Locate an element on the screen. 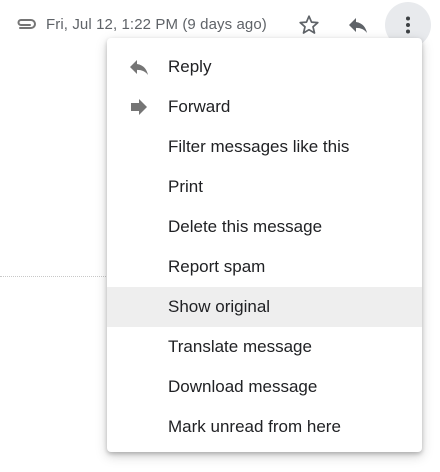 The image size is (440, 472). menu-item-reply: Reply is located at coordinates (264, 67).